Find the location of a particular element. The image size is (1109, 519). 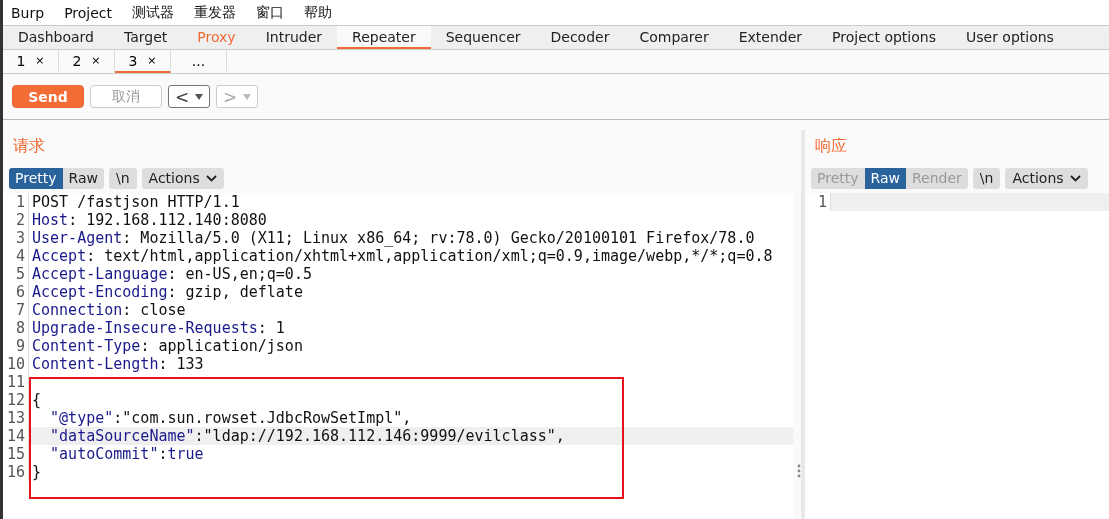

code-line: { is located at coordinates (37, 400).